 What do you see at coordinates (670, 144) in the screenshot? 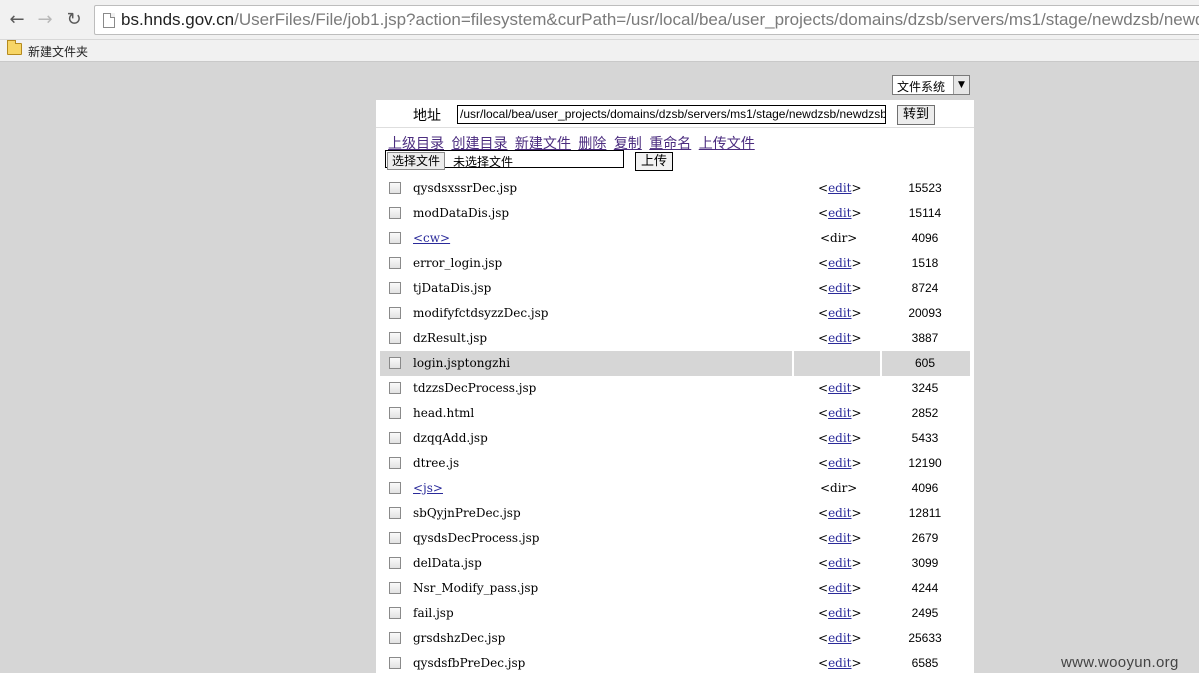
I see `rename-link: 重命名` at bounding box center [670, 144].